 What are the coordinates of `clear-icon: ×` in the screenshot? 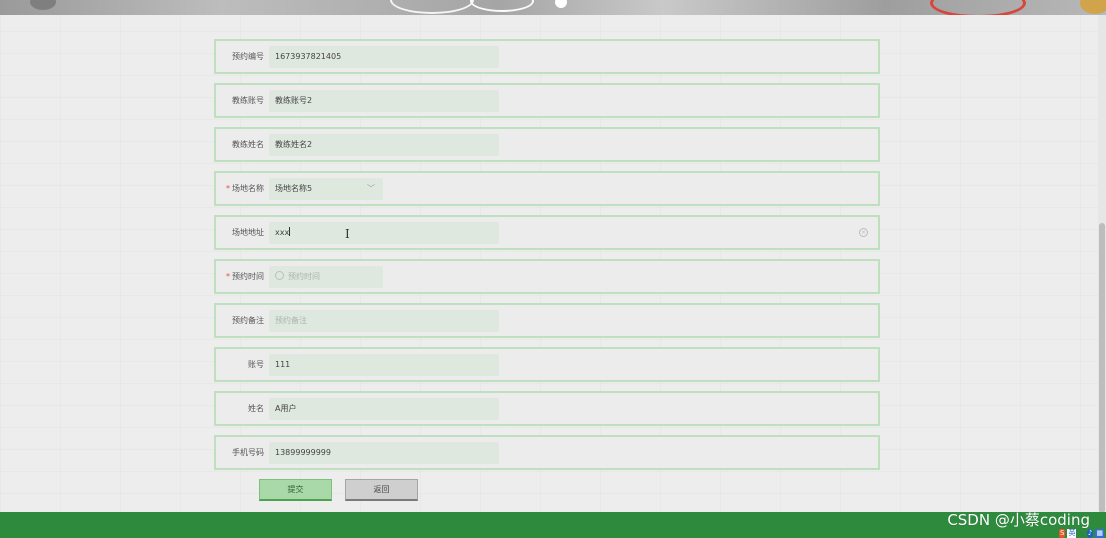 It's located at (863, 232).